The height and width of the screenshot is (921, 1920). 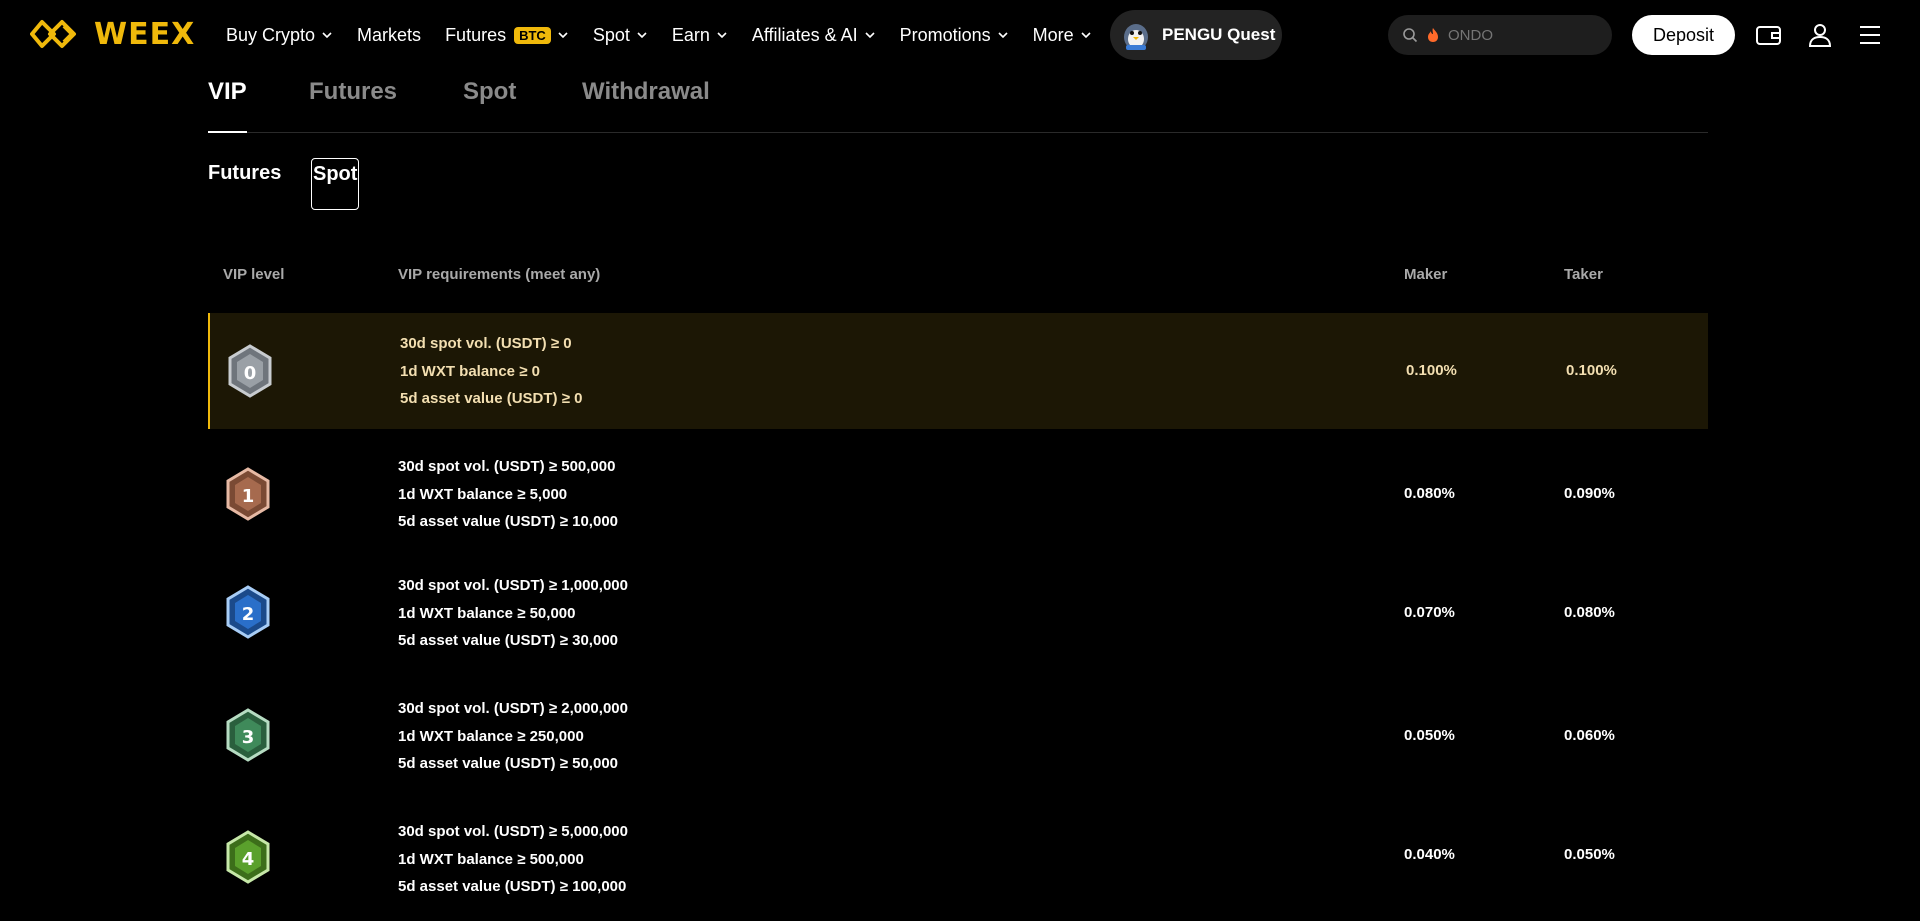 I want to click on vip-level-number: 4, so click(x=248, y=859).